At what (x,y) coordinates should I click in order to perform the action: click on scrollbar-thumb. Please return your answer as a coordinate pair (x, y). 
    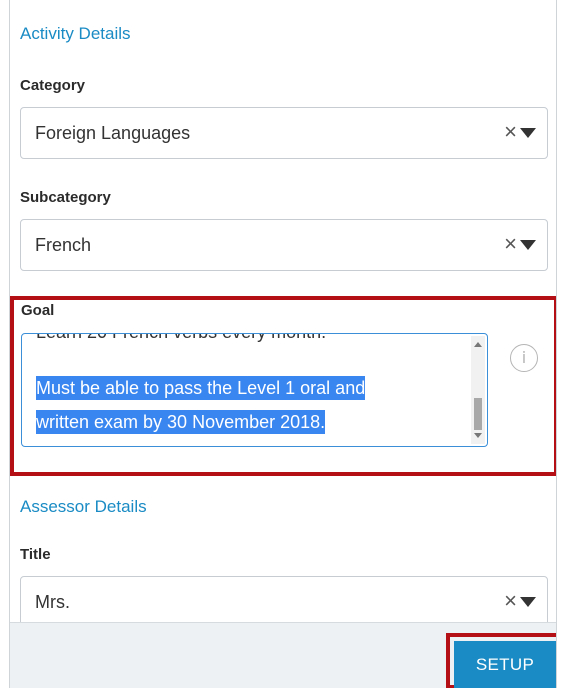
    Looking at the image, I should click on (478, 414).